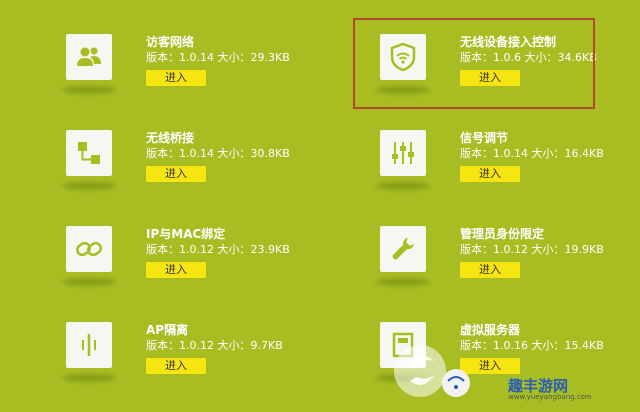  I want to click on app-info: 虚拟服务器 版本：1.0.16 大小：15.4KB 进入, so click(550, 348).